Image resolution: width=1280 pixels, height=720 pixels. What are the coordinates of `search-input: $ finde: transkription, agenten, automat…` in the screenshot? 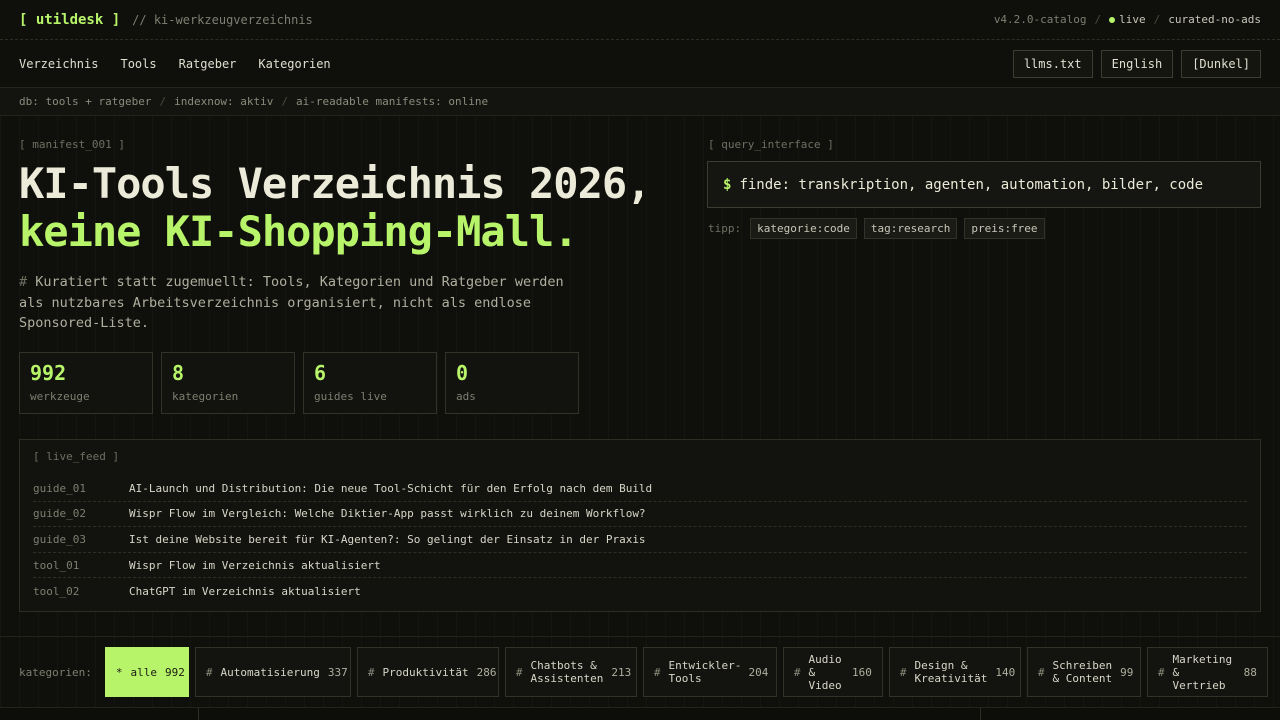 It's located at (984, 184).